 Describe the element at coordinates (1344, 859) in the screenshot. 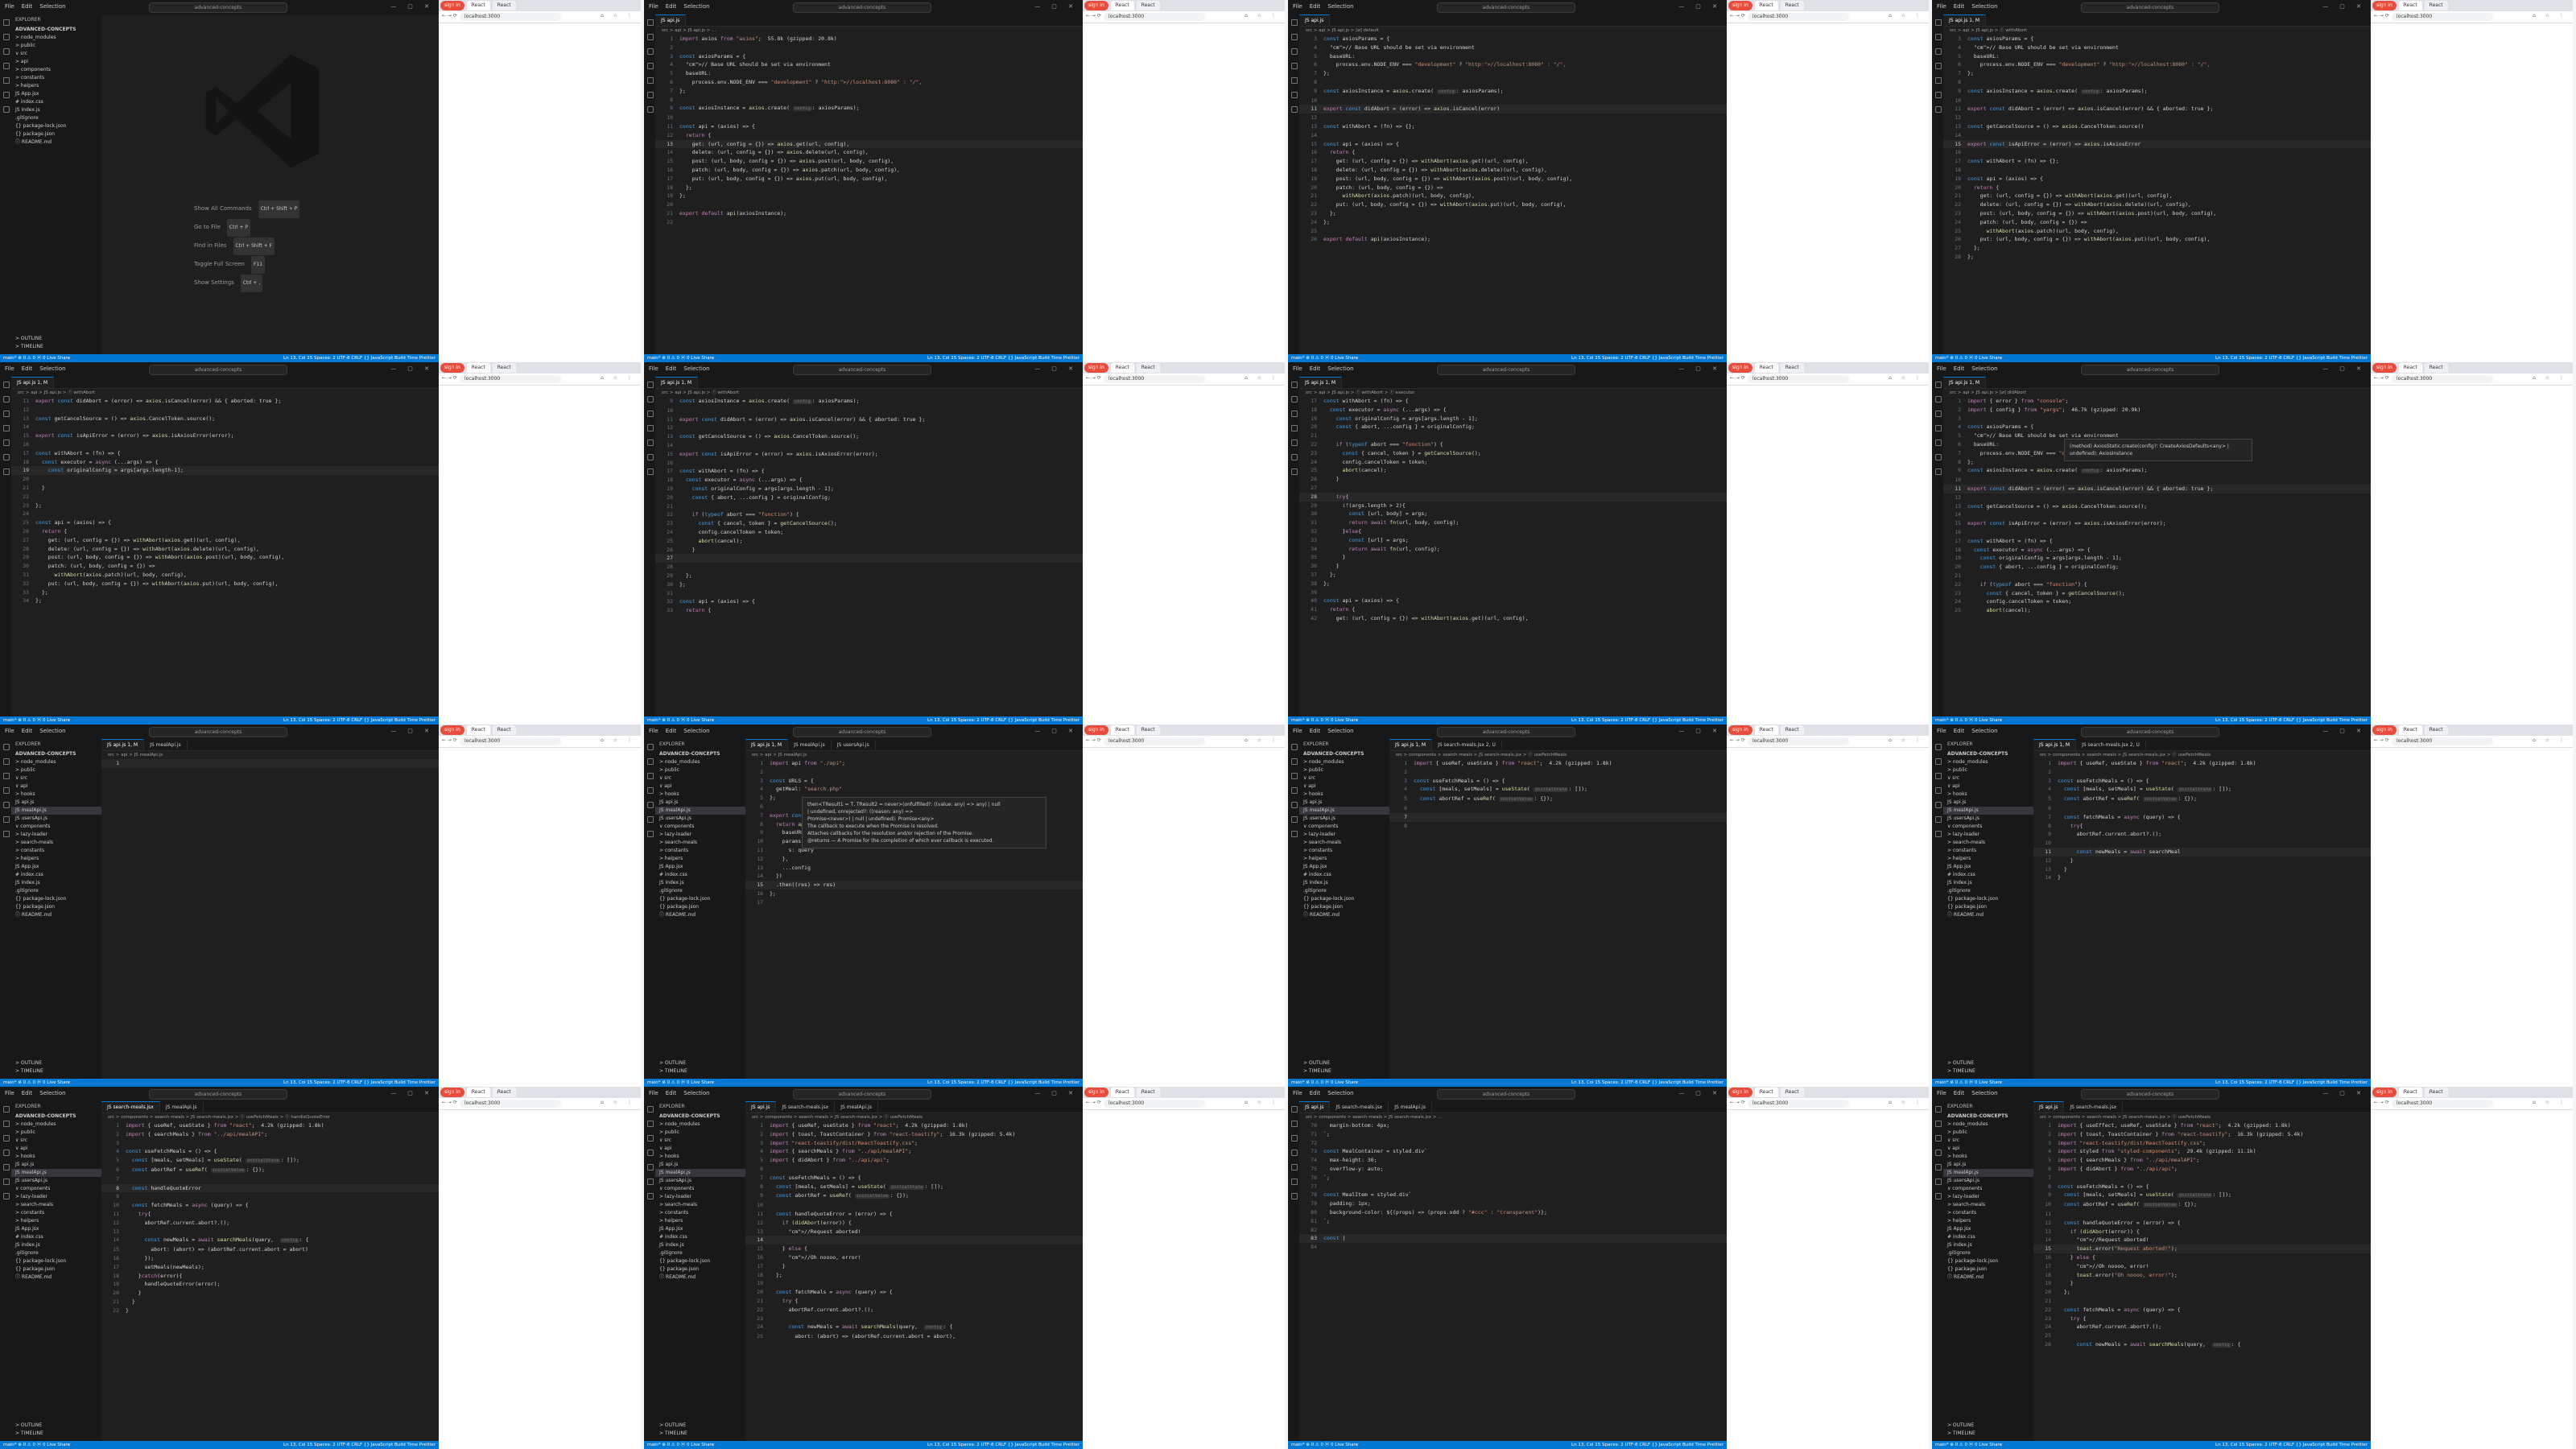

I see `file-tree-item: > helpers` at that location.